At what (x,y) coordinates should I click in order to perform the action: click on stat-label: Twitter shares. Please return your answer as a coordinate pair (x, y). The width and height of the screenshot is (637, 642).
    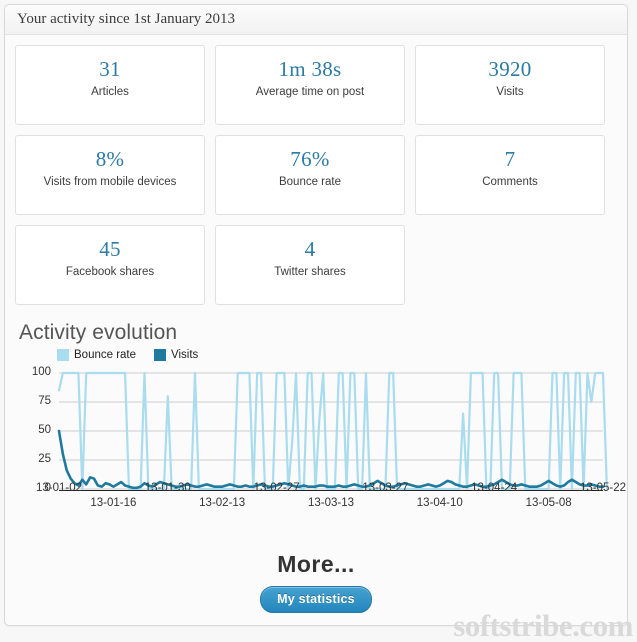
    Looking at the image, I should click on (310, 272).